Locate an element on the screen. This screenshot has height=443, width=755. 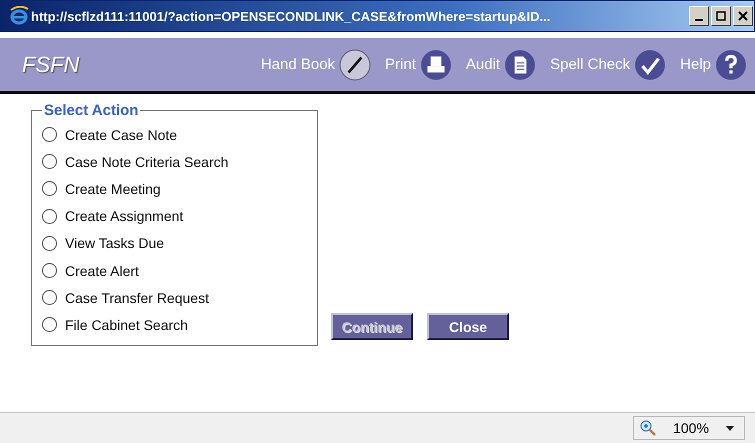
magnifier-icon is located at coordinates (648, 428).